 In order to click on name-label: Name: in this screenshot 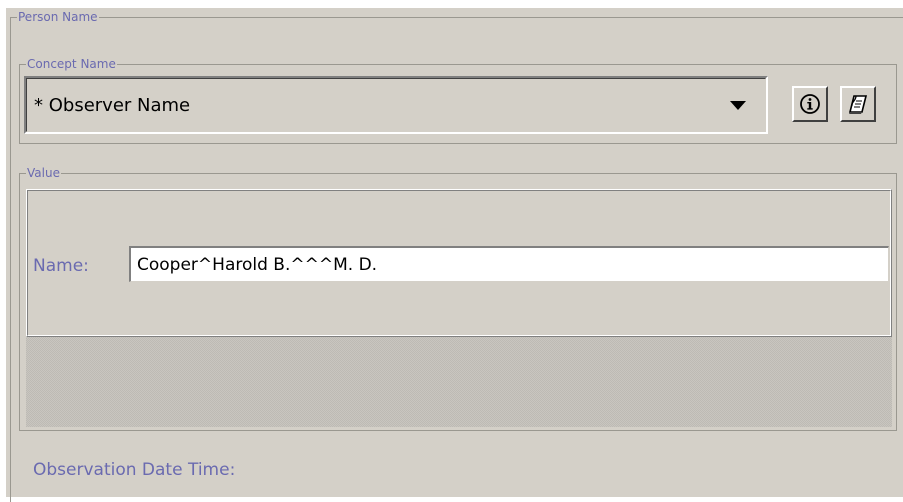, I will do `click(61, 266)`.